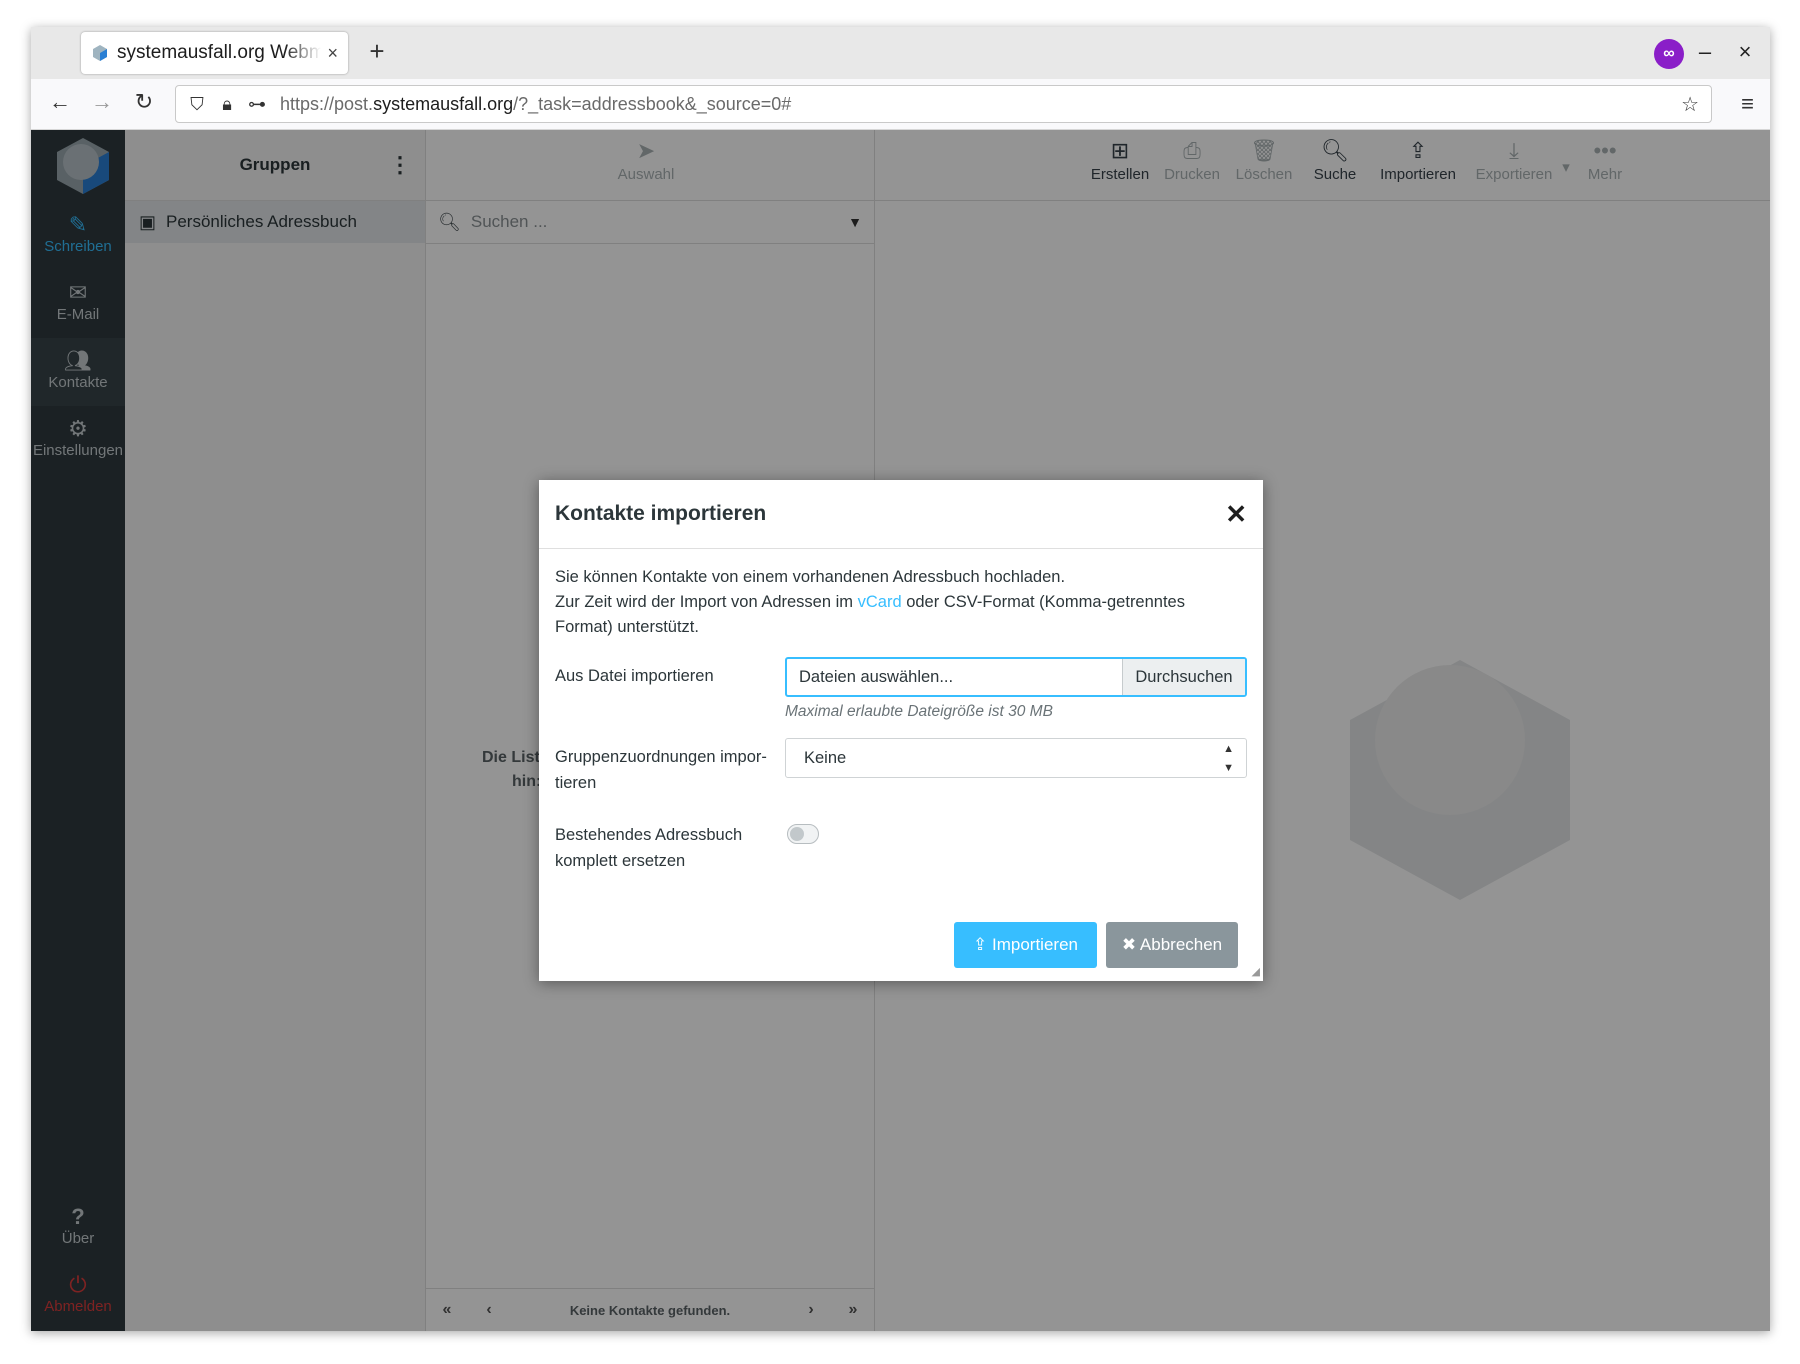 The image size is (1800, 1364). Describe the element at coordinates (257, 103) in the screenshot. I see `key-icon: ⊶` at that location.